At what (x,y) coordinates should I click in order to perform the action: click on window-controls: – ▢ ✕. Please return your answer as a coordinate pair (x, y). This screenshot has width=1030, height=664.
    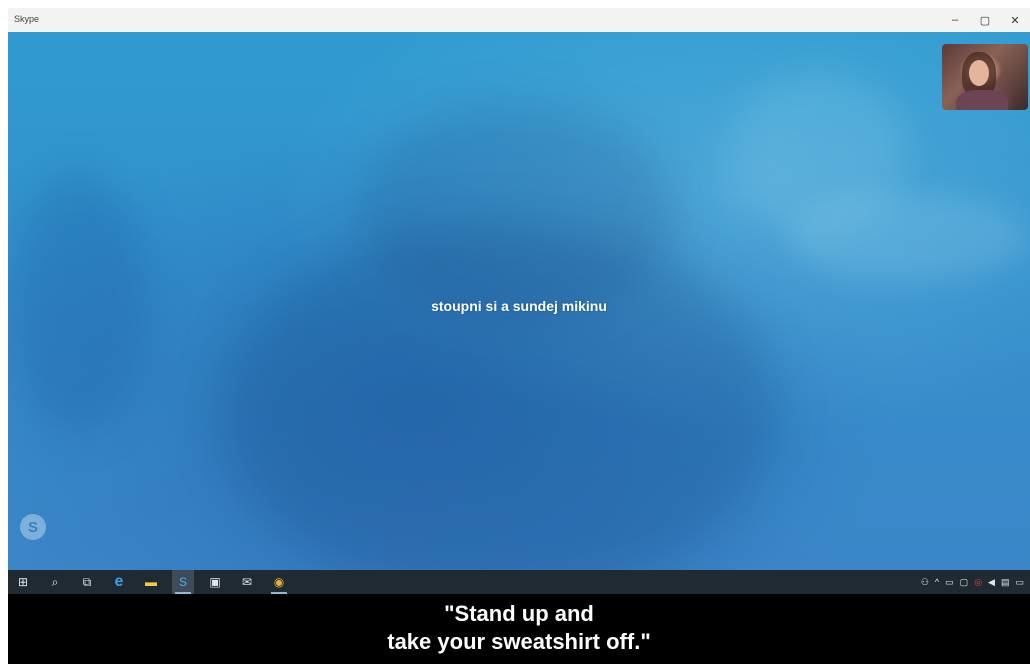
    Looking at the image, I should click on (985, 20).